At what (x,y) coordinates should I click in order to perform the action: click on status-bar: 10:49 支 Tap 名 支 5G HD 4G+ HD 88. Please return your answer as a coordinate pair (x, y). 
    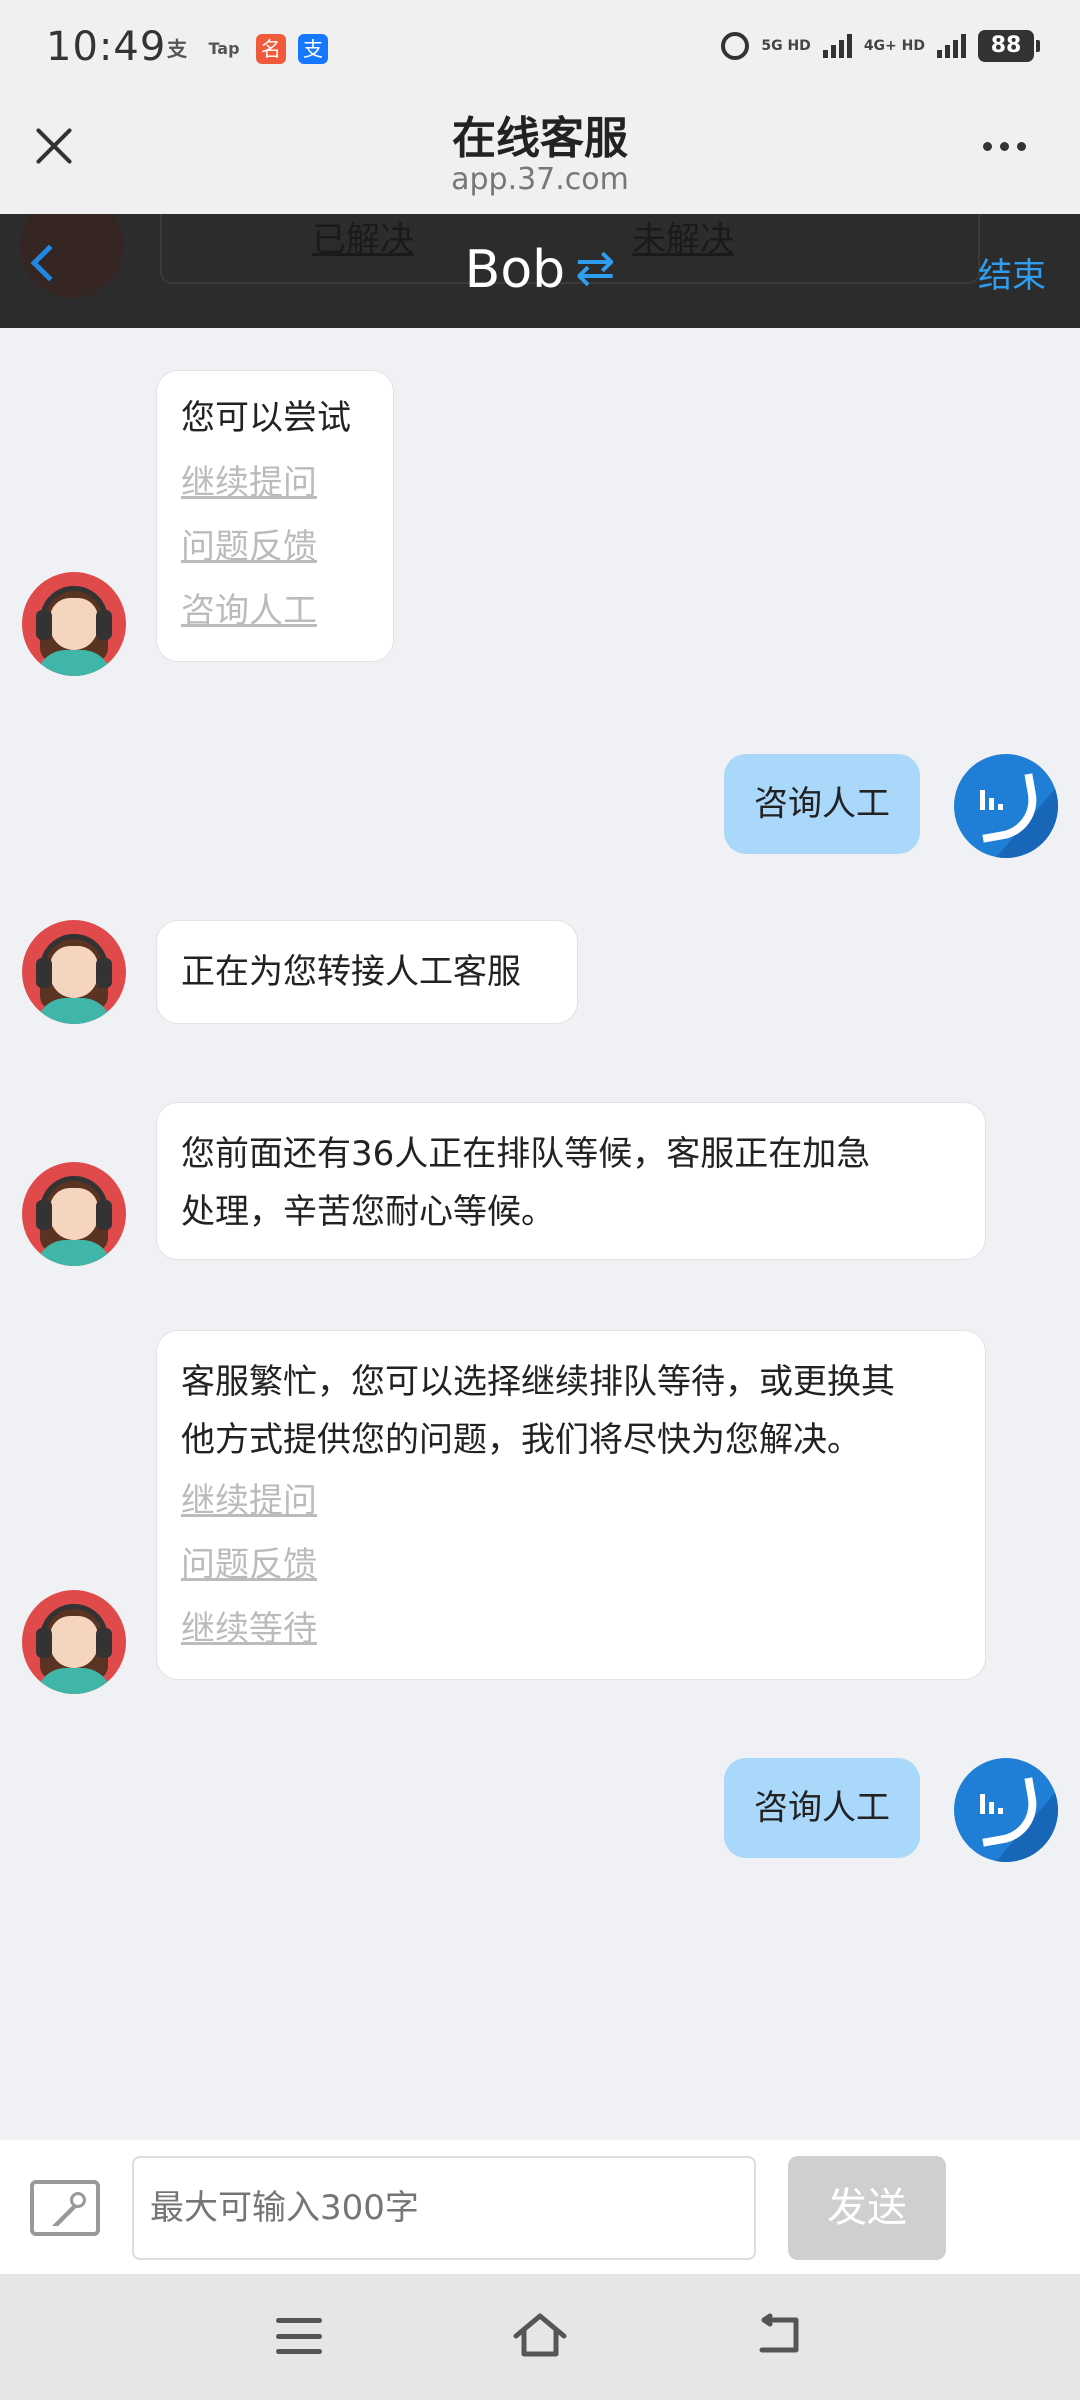
    Looking at the image, I should click on (540, 50).